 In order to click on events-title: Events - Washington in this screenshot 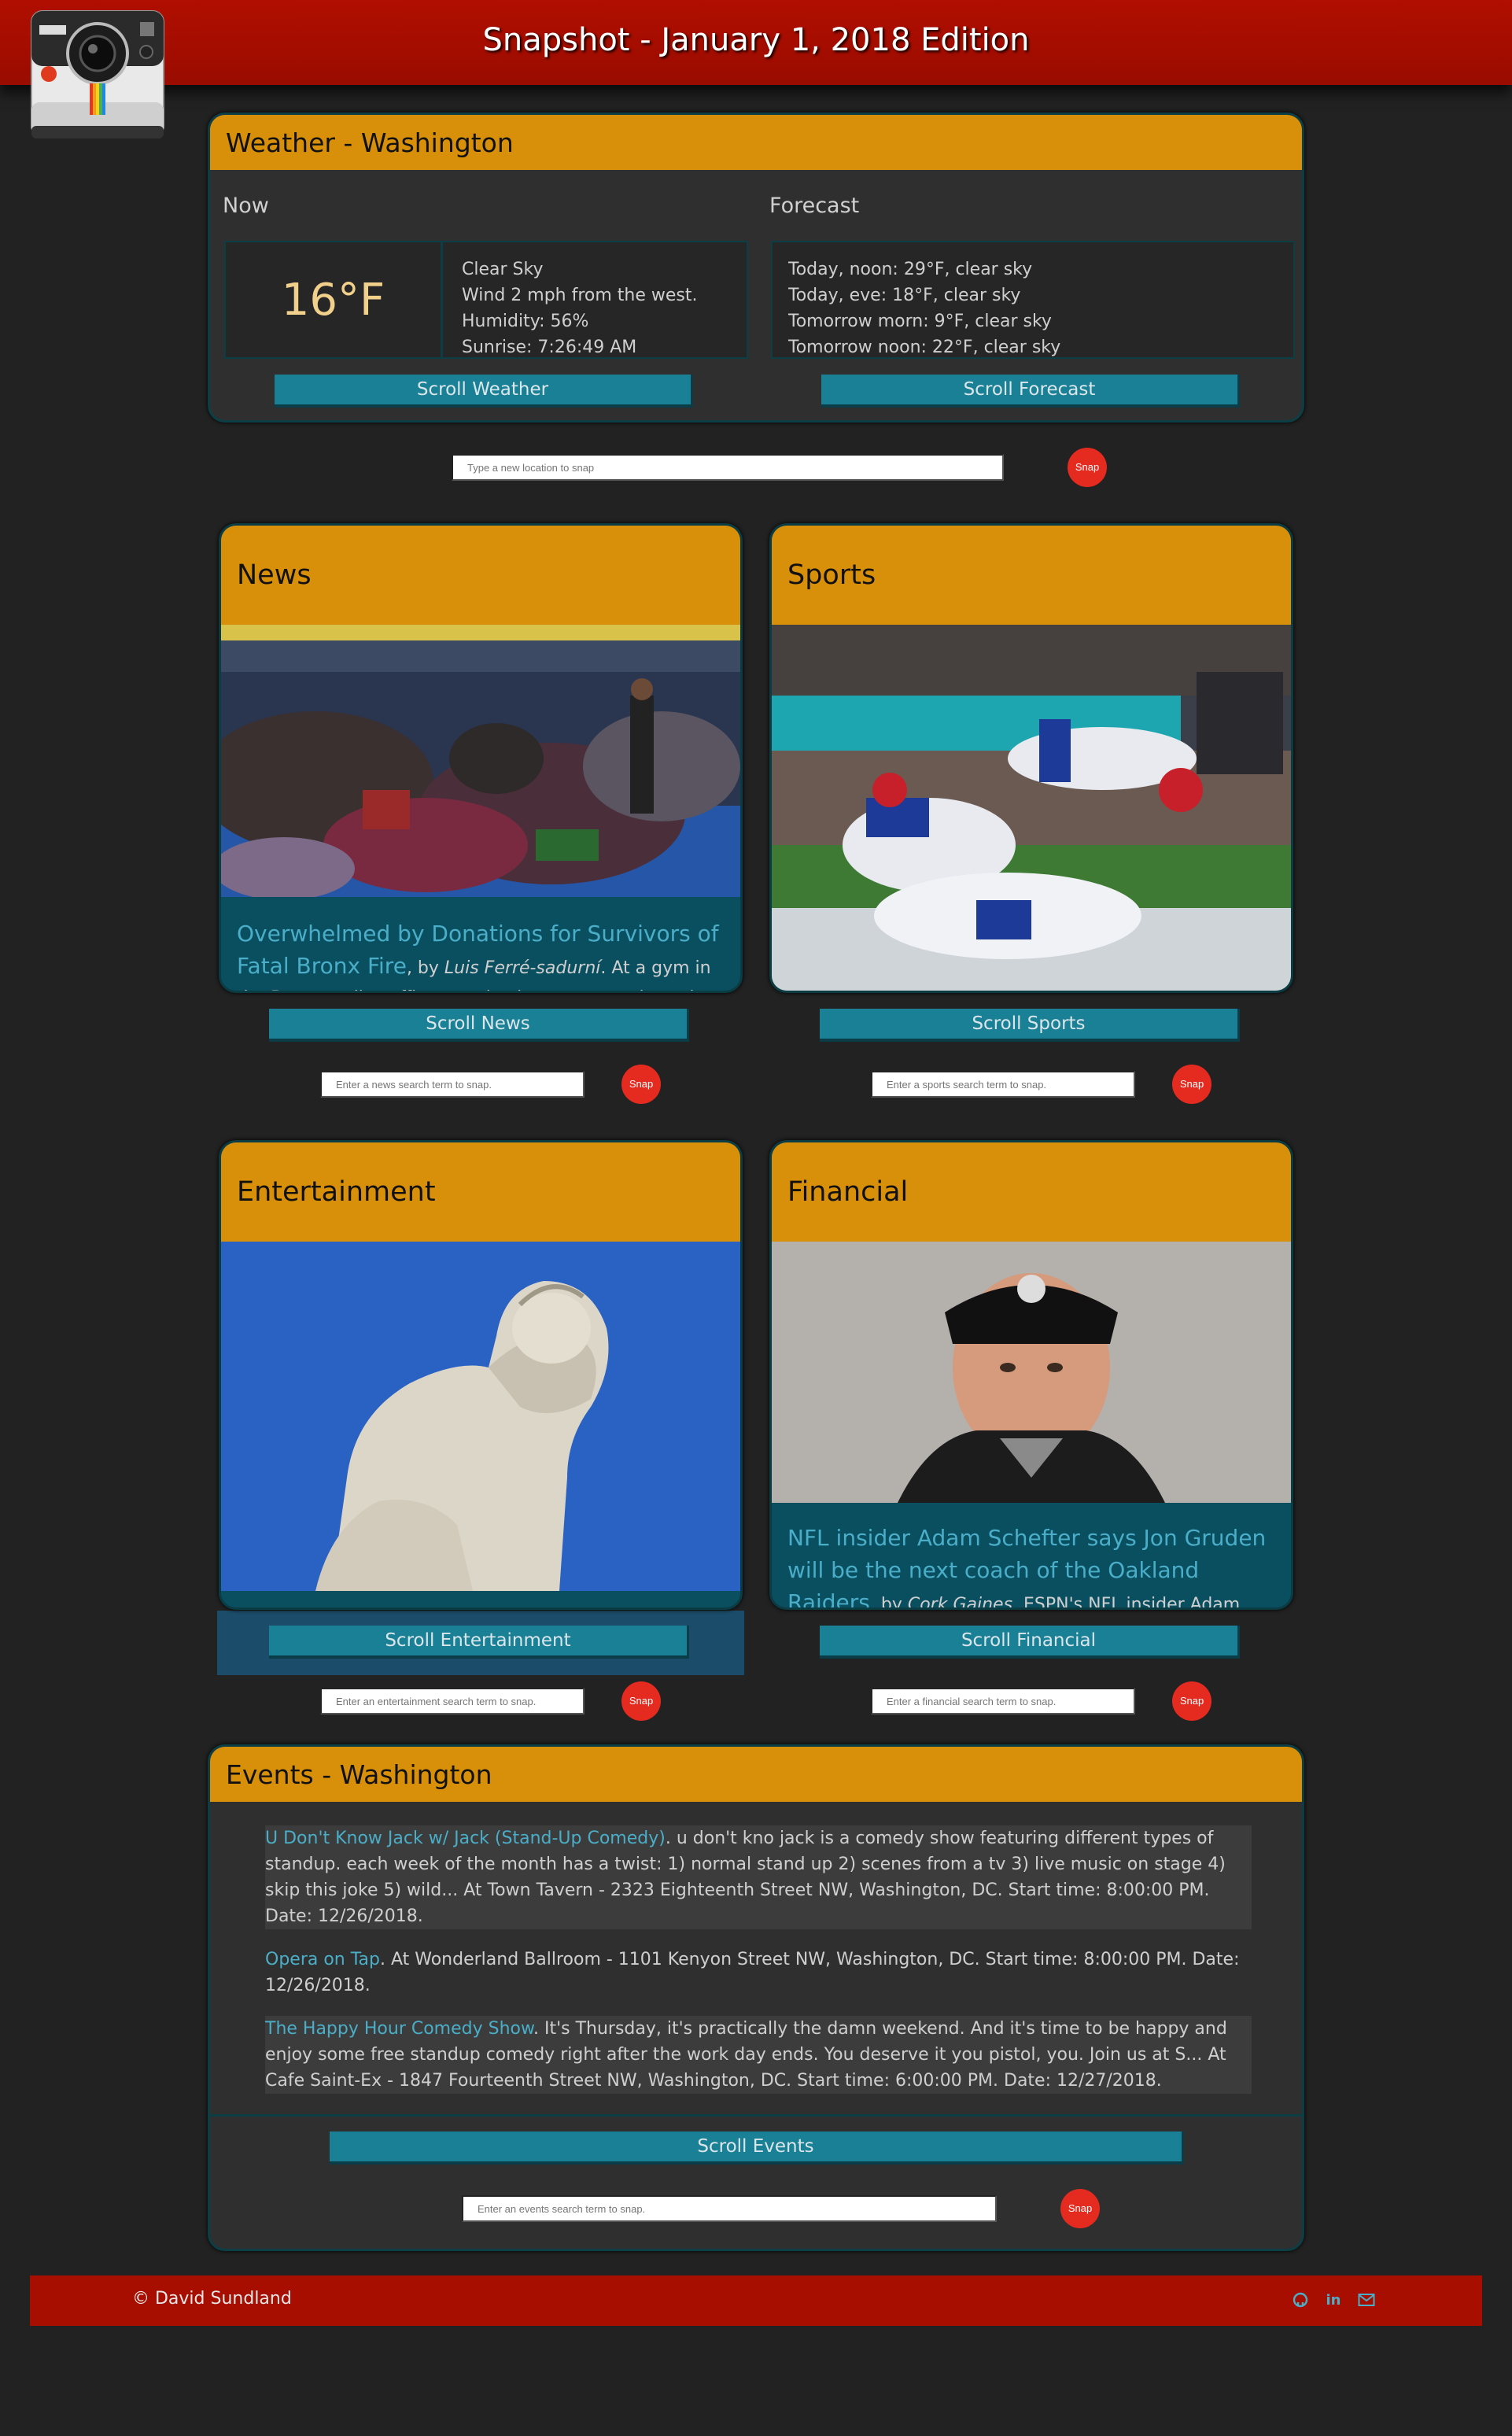, I will do `click(756, 1774)`.